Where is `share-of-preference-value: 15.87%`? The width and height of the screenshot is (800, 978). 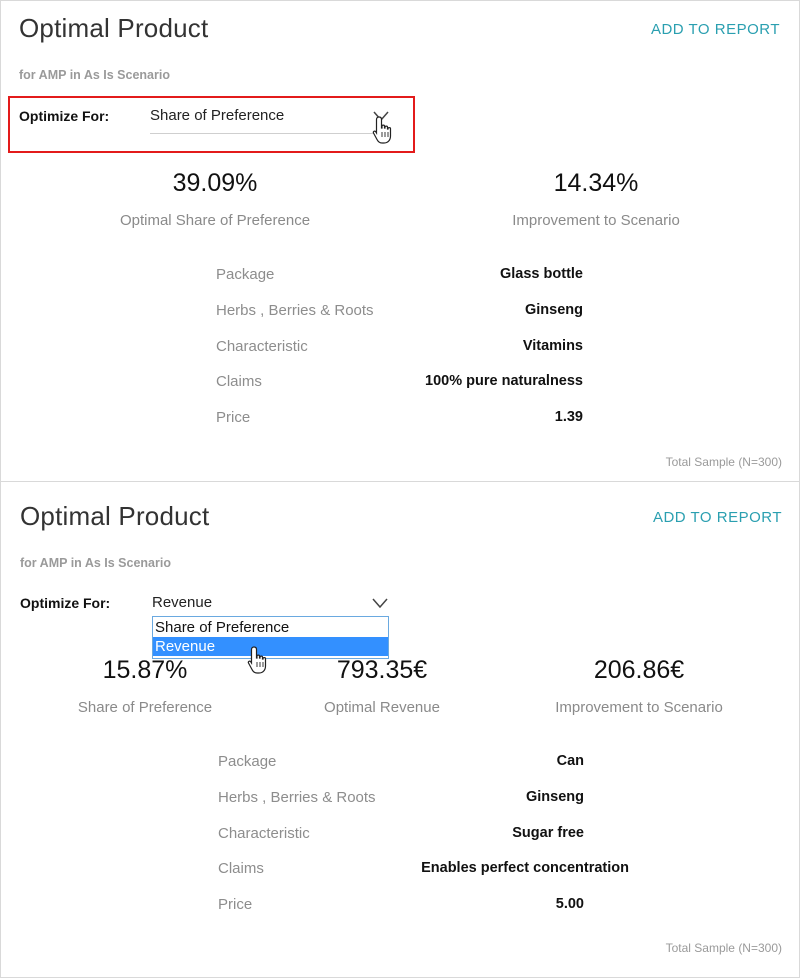 share-of-preference-value: 15.87% is located at coordinates (145, 670).